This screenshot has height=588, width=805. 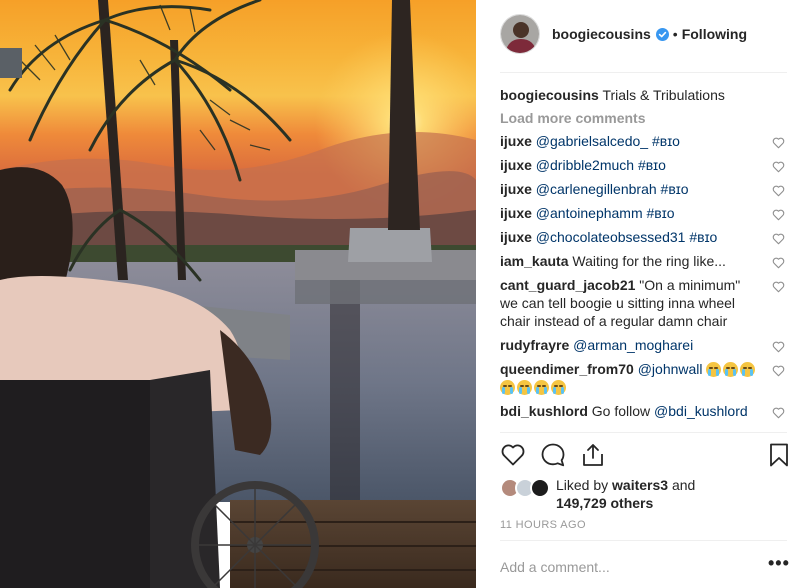 I want to click on comment-row: ijuxe @gabrielsalcedo_ #ʙɪᴏ, so click(x=643, y=141).